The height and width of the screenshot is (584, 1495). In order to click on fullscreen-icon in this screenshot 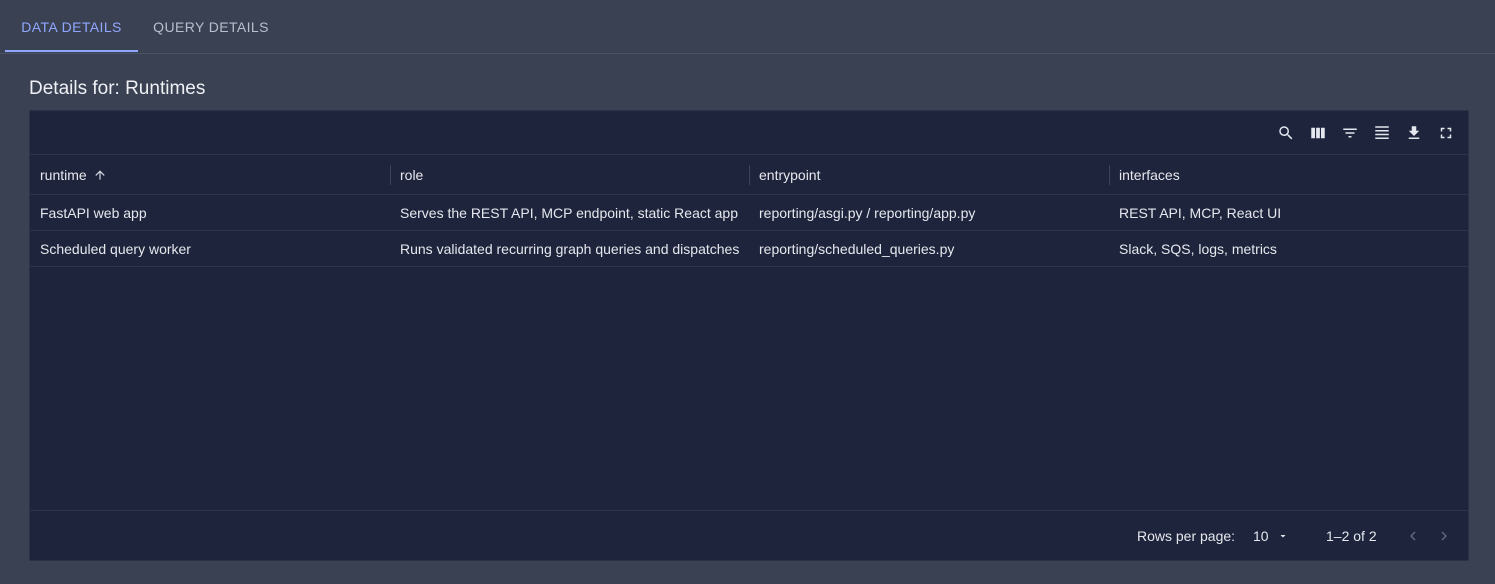, I will do `click(1446, 133)`.